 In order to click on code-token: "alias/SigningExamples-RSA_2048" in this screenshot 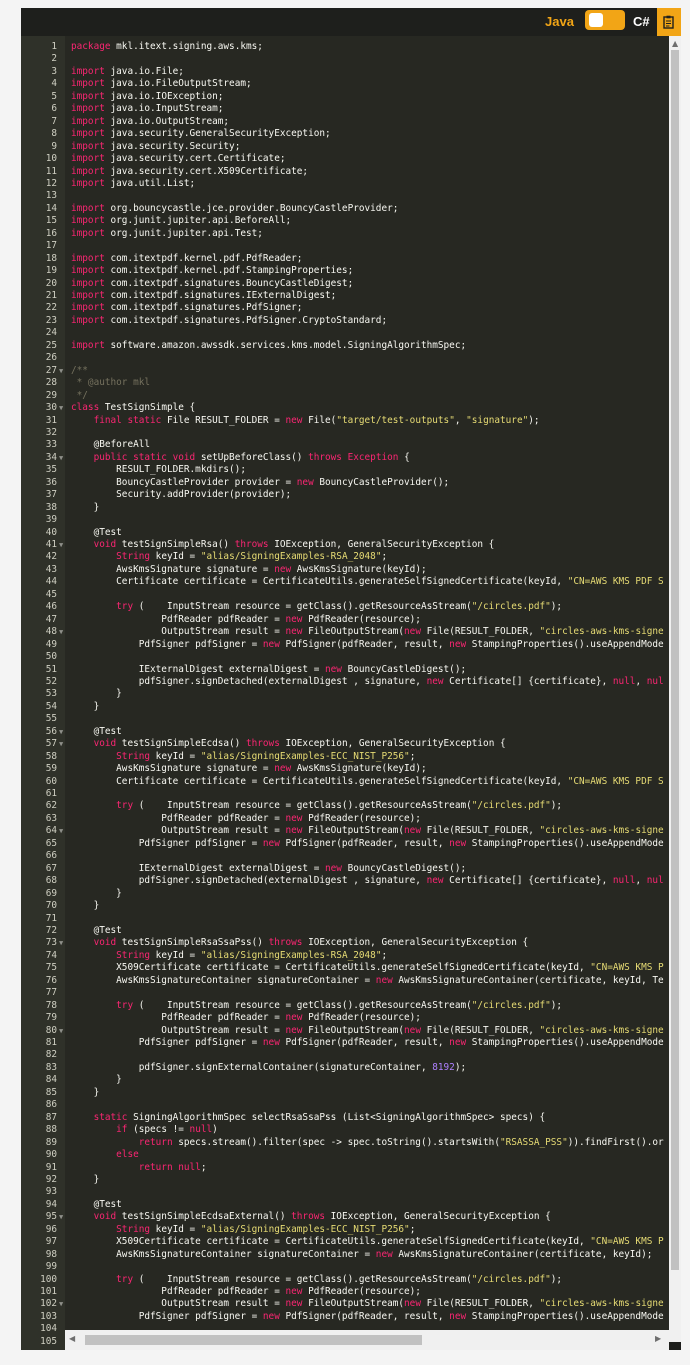, I will do `click(291, 557)`.